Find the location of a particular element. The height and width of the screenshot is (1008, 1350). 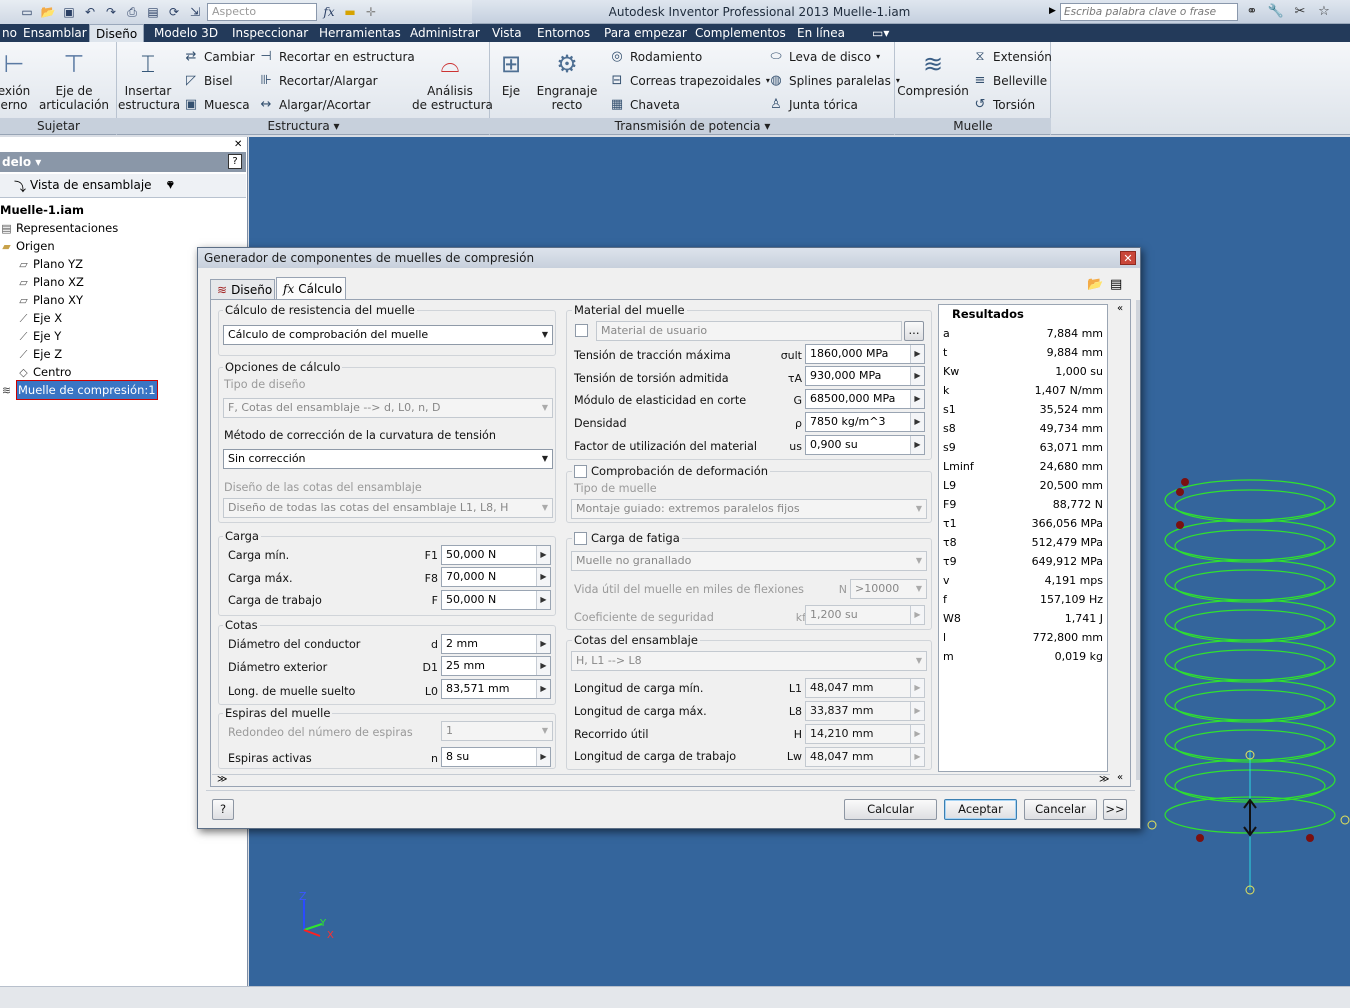

parallel-splines-button: ◍ Splines paralelas ▾ is located at coordinates (834, 81).